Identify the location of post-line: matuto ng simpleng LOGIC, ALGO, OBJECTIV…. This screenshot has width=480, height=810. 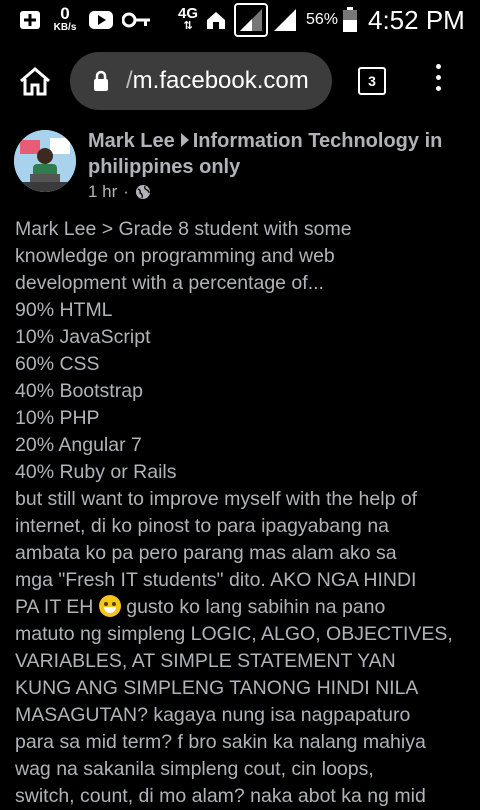
(234, 634).